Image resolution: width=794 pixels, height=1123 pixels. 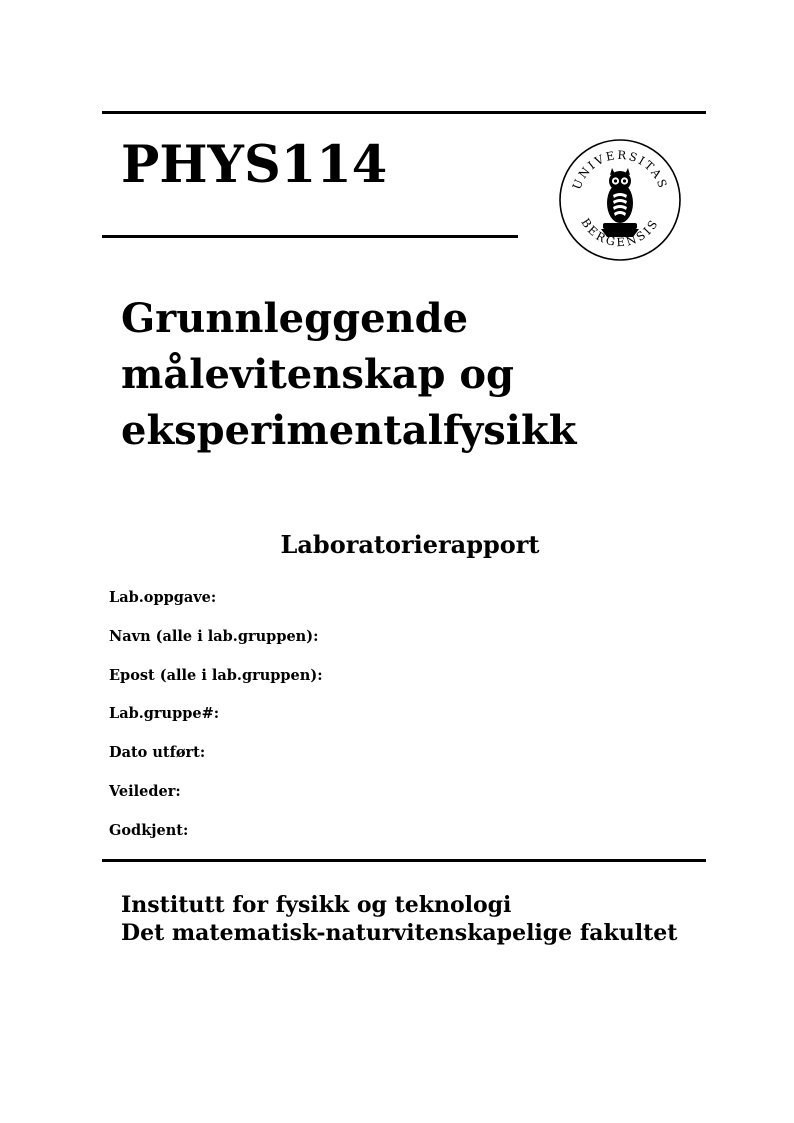 What do you see at coordinates (216, 675) in the screenshot?
I see `field-epost: Epost (alle i lab.gruppen):` at bounding box center [216, 675].